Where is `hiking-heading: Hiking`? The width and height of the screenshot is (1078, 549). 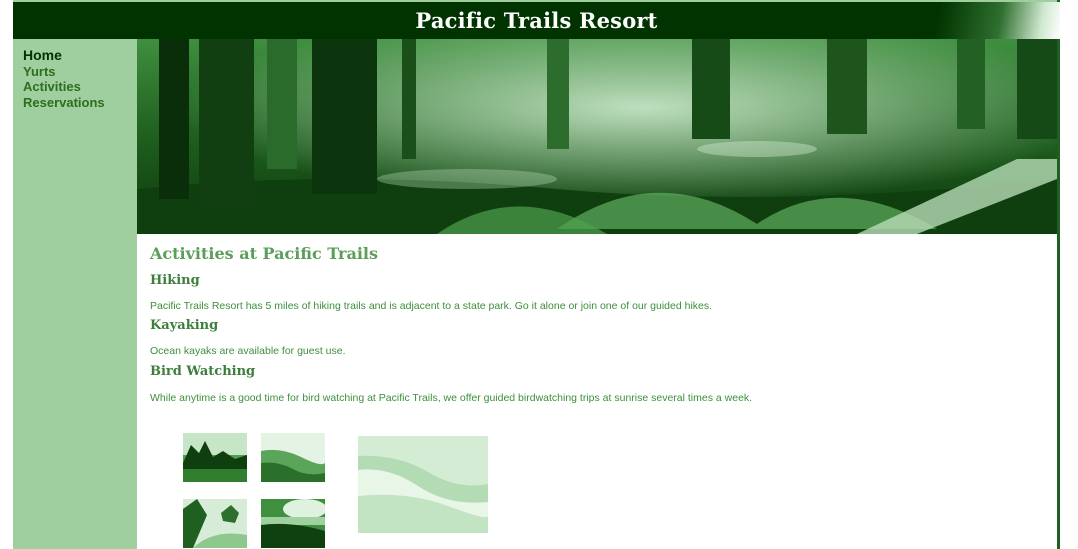
hiking-heading: Hiking is located at coordinates (175, 280).